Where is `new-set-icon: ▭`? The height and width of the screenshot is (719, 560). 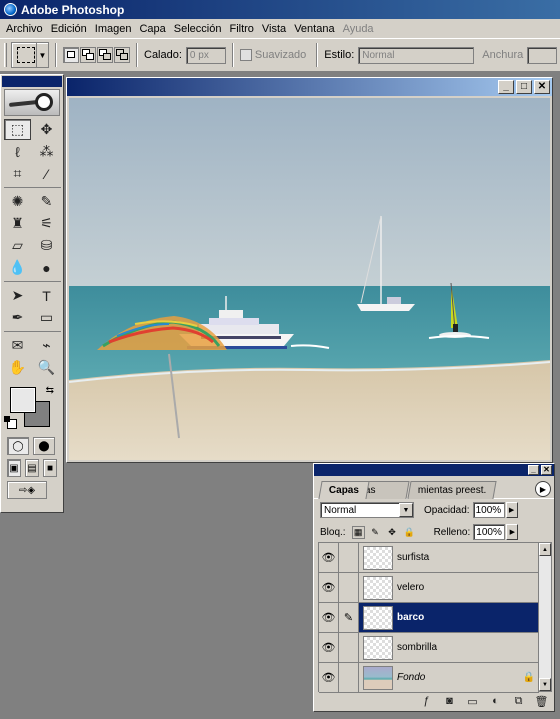 new-set-icon: ▭ is located at coordinates (472, 701).